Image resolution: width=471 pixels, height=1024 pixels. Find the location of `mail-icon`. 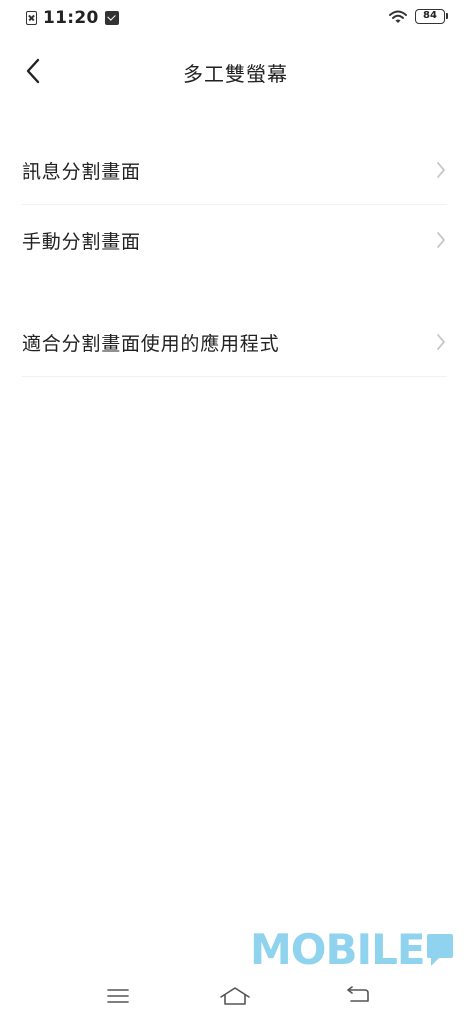

mail-icon is located at coordinates (111, 18).